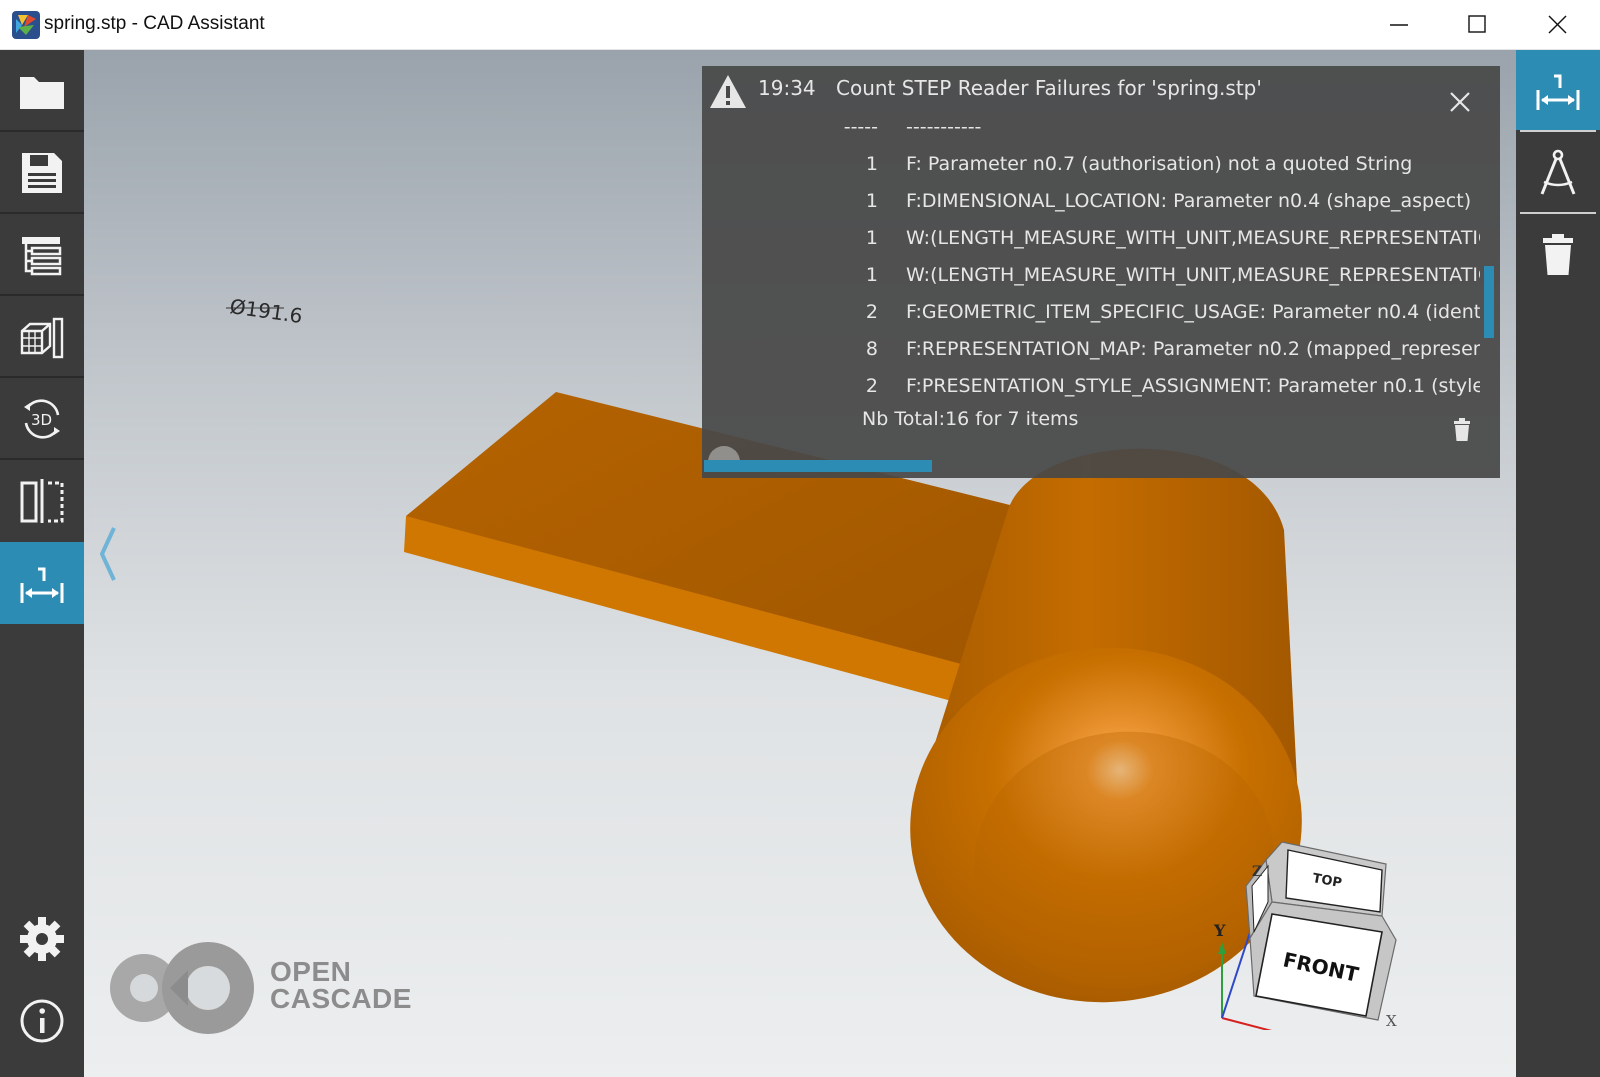  I want to click on about-button, so click(42, 1021).